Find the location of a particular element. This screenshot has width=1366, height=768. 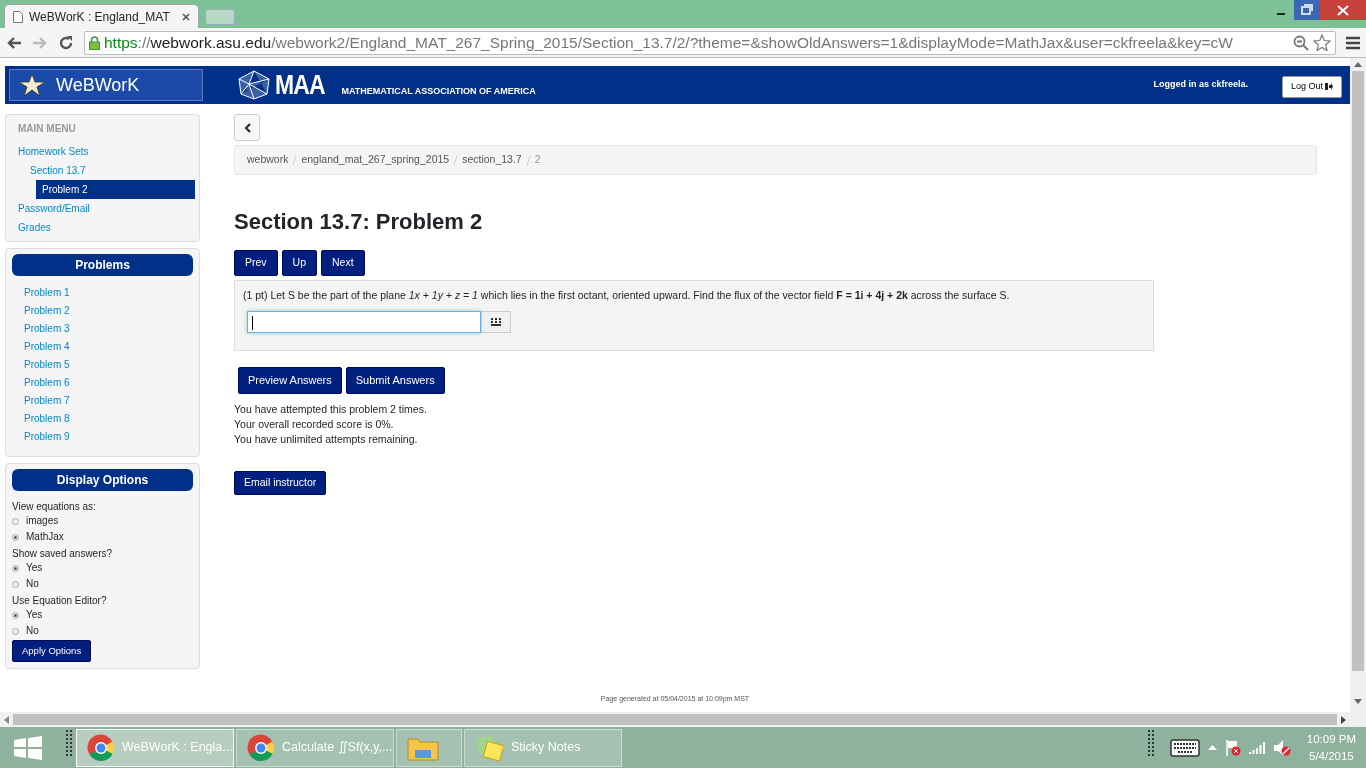

nav-button: Next is located at coordinates (343, 262).